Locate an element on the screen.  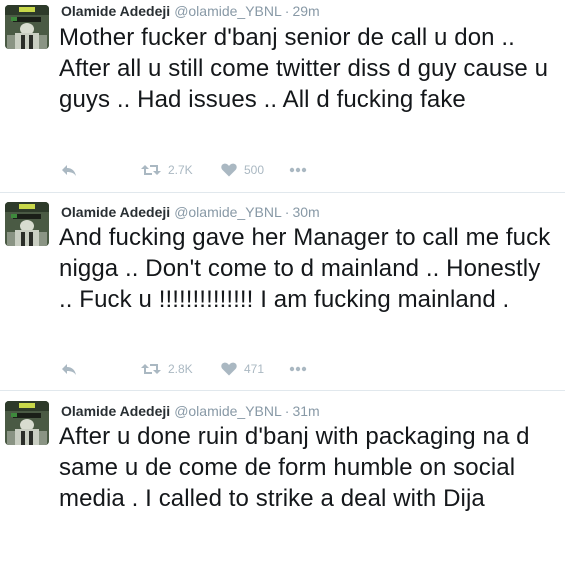
tweet-header: Olamide Adedeji @olamide_YBNL · 31m is located at coordinates (190, 411).